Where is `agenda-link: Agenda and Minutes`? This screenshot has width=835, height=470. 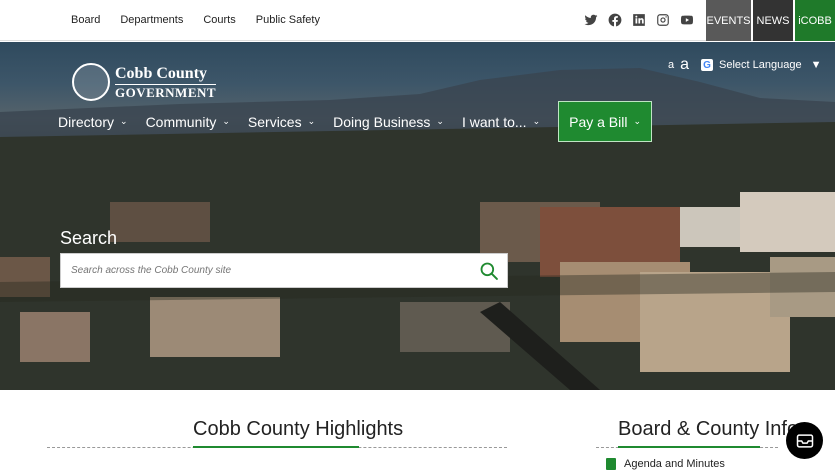
agenda-link: Agenda and Minutes is located at coordinates (665, 464).